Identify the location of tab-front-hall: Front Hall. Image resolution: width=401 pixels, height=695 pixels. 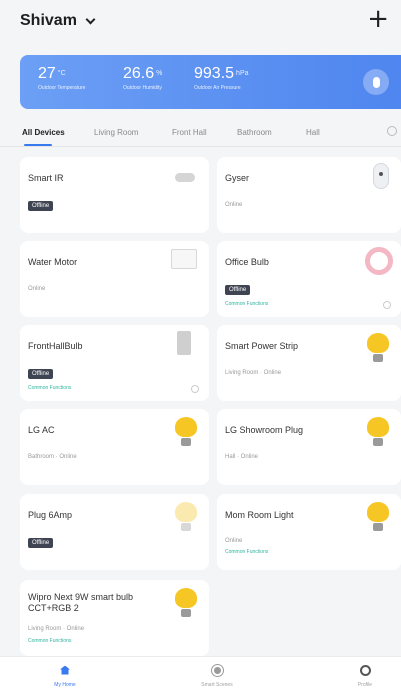
(189, 132).